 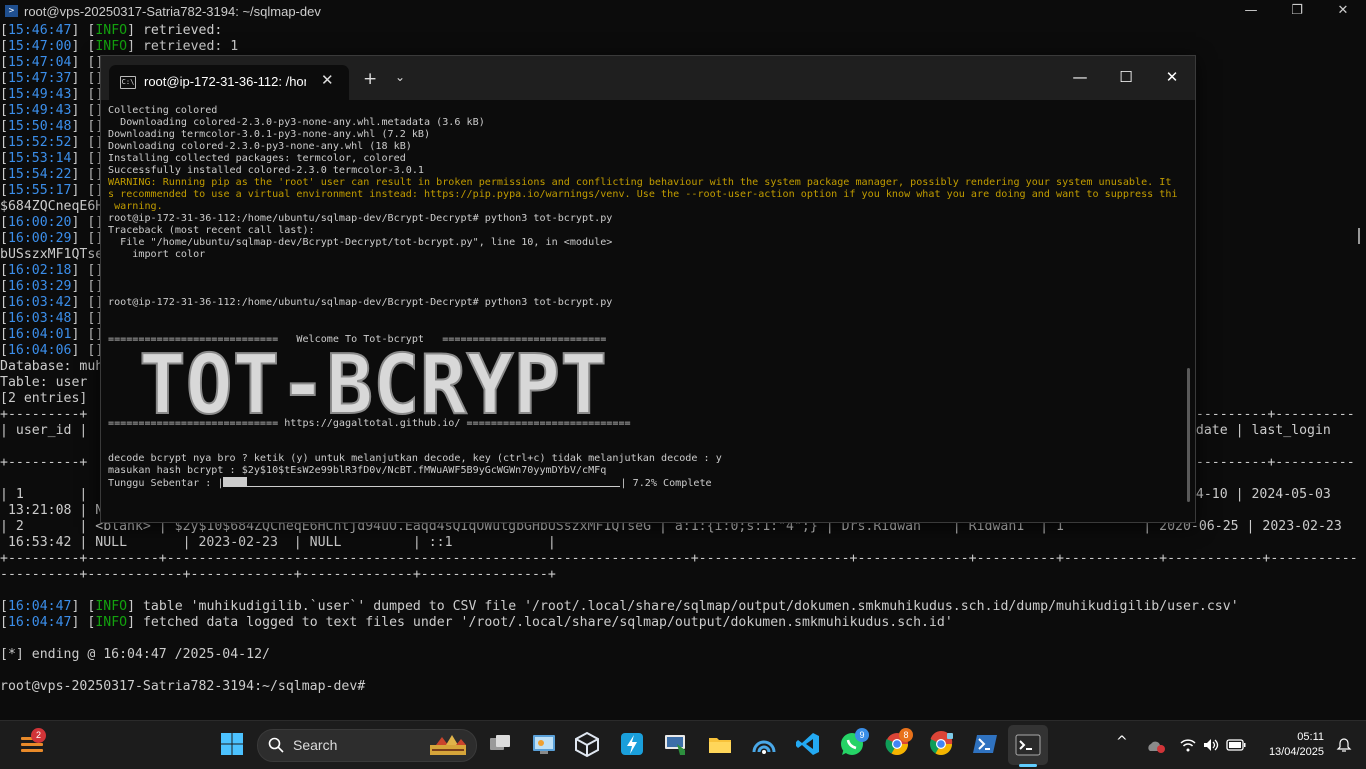 What do you see at coordinates (1297, 11) in the screenshot?
I see `bg-maximize-button: ❐` at bounding box center [1297, 11].